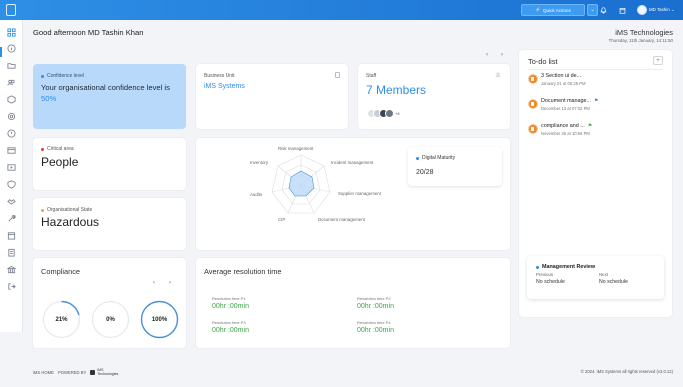  Describe the element at coordinates (417, 158) in the screenshot. I see `status-dot` at that location.